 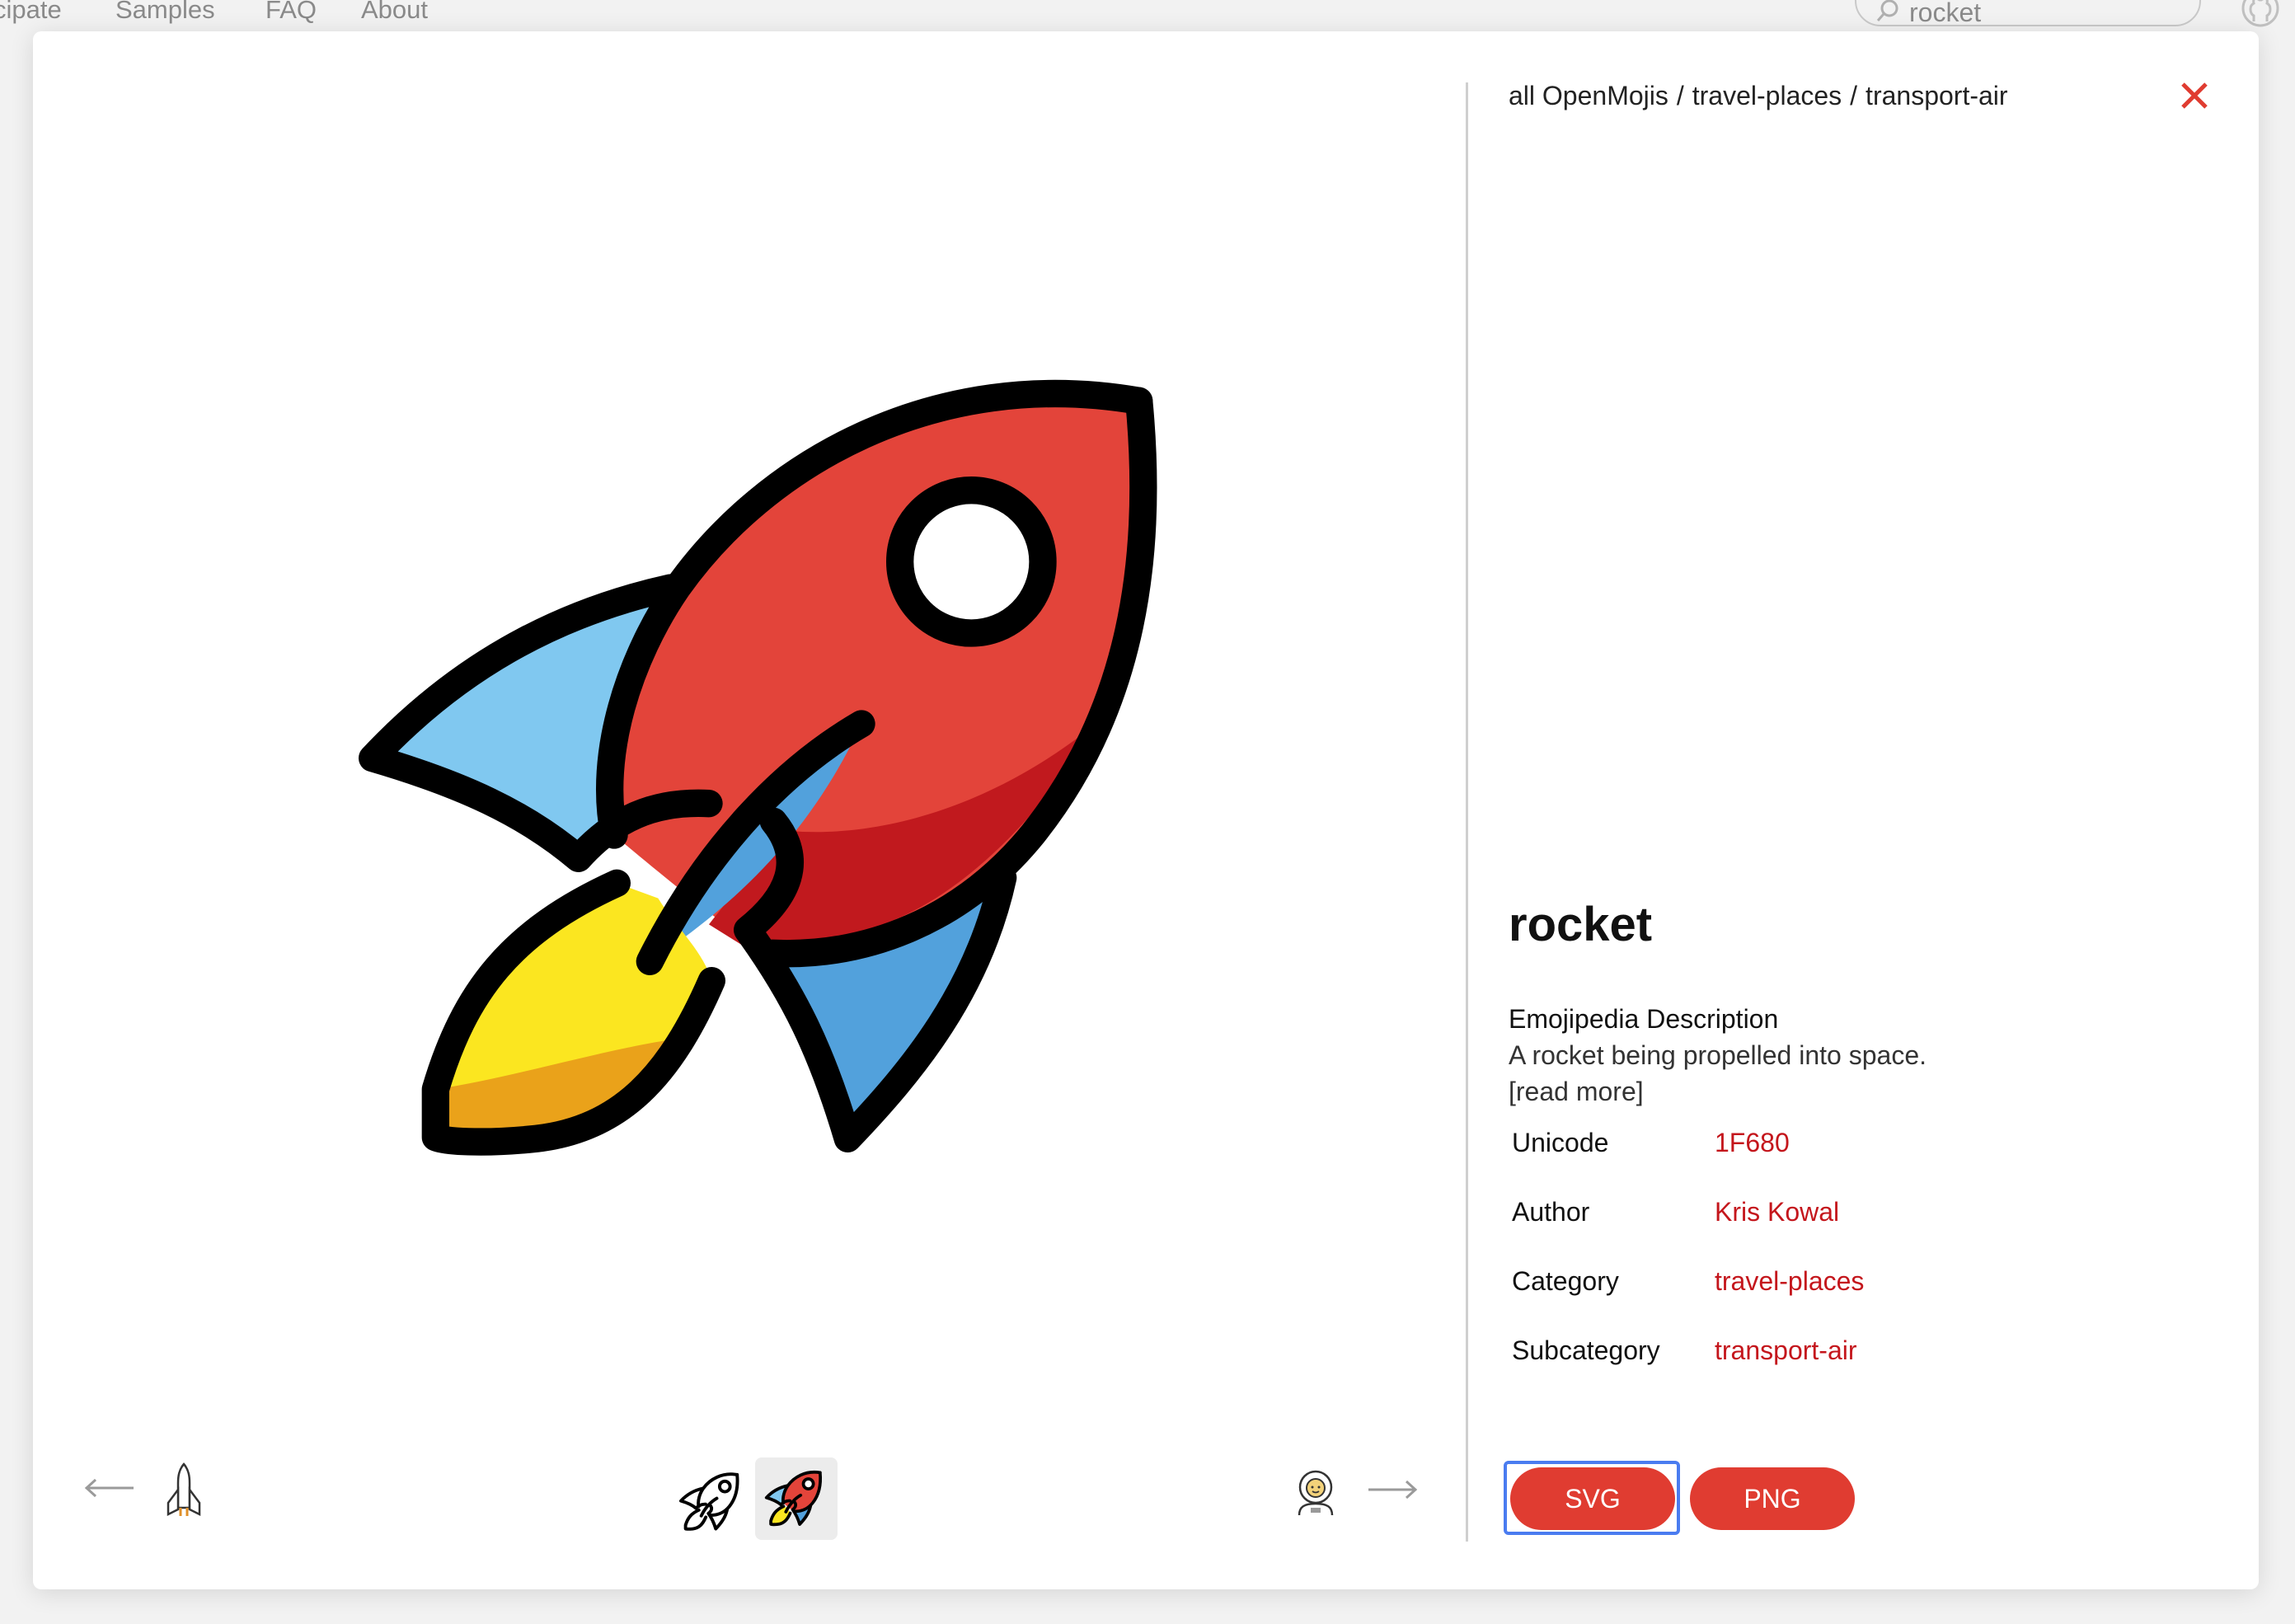 What do you see at coordinates (1560, 1143) in the screenshot?
I see `meta-label: Unicode` at bounding box center [1560, 1143].